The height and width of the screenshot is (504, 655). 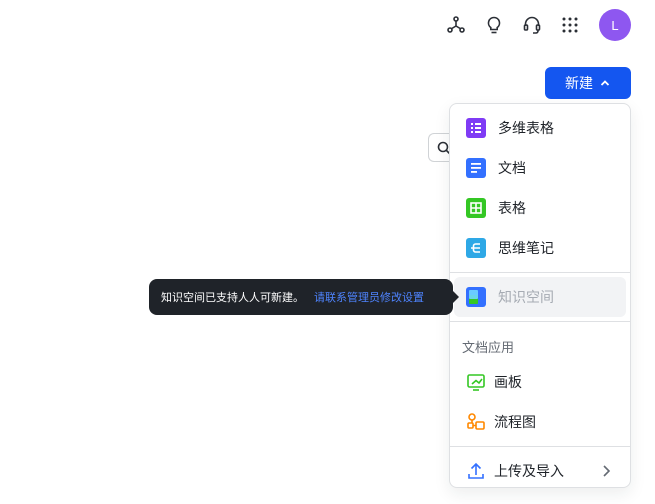 What do you see at coordinates (488, 348) in the screenshot?
I see `section-label-doc-apps: 文档应用` at bounding box center [488, 348].